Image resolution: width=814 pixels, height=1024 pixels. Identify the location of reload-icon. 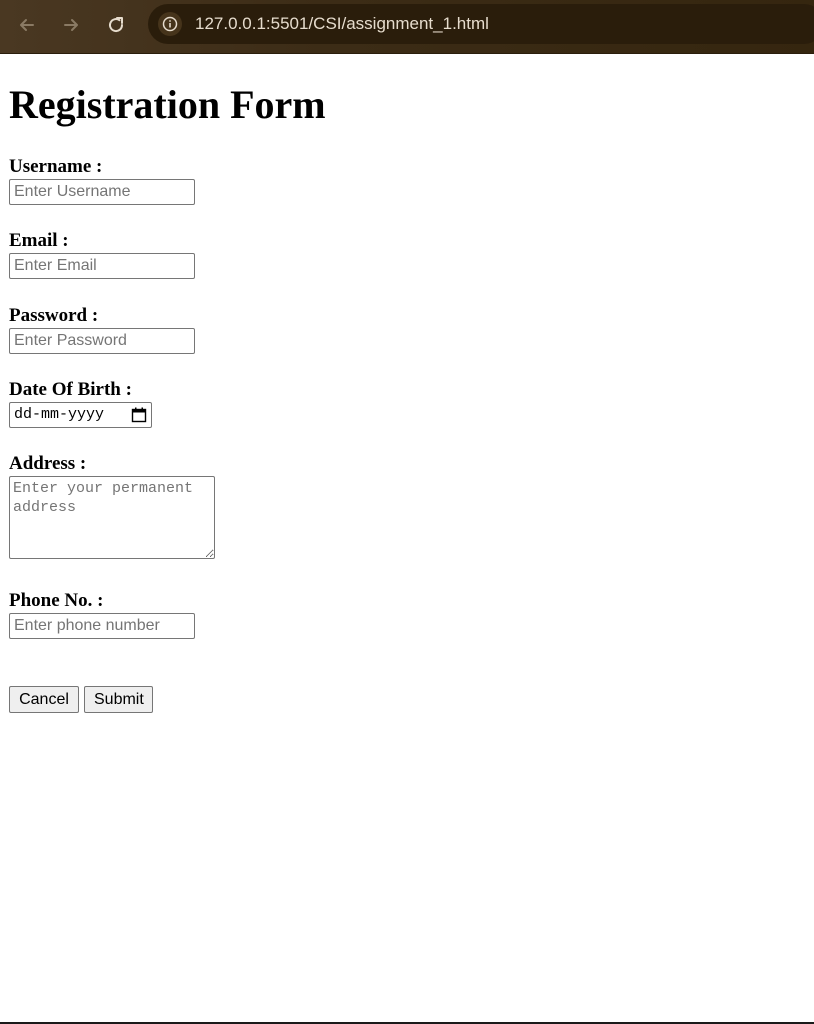
(116, 25).